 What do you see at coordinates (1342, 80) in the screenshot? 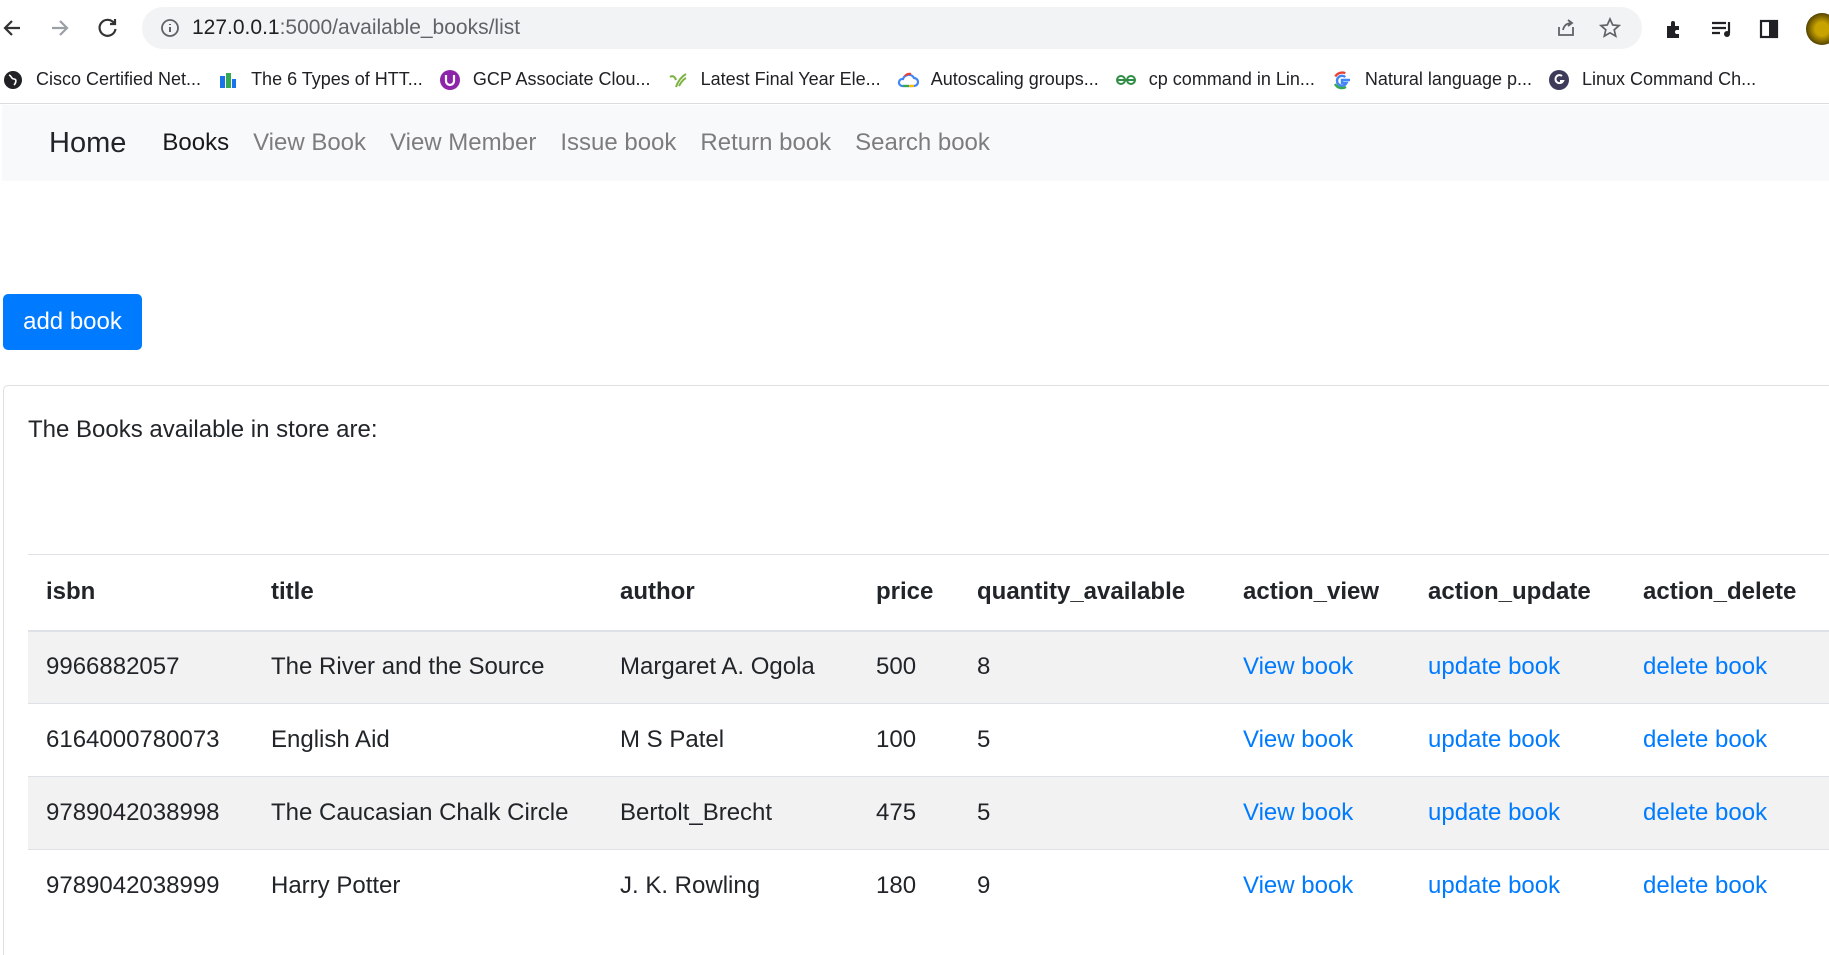
I see `google-icon` at bounding box center [1342, 80].